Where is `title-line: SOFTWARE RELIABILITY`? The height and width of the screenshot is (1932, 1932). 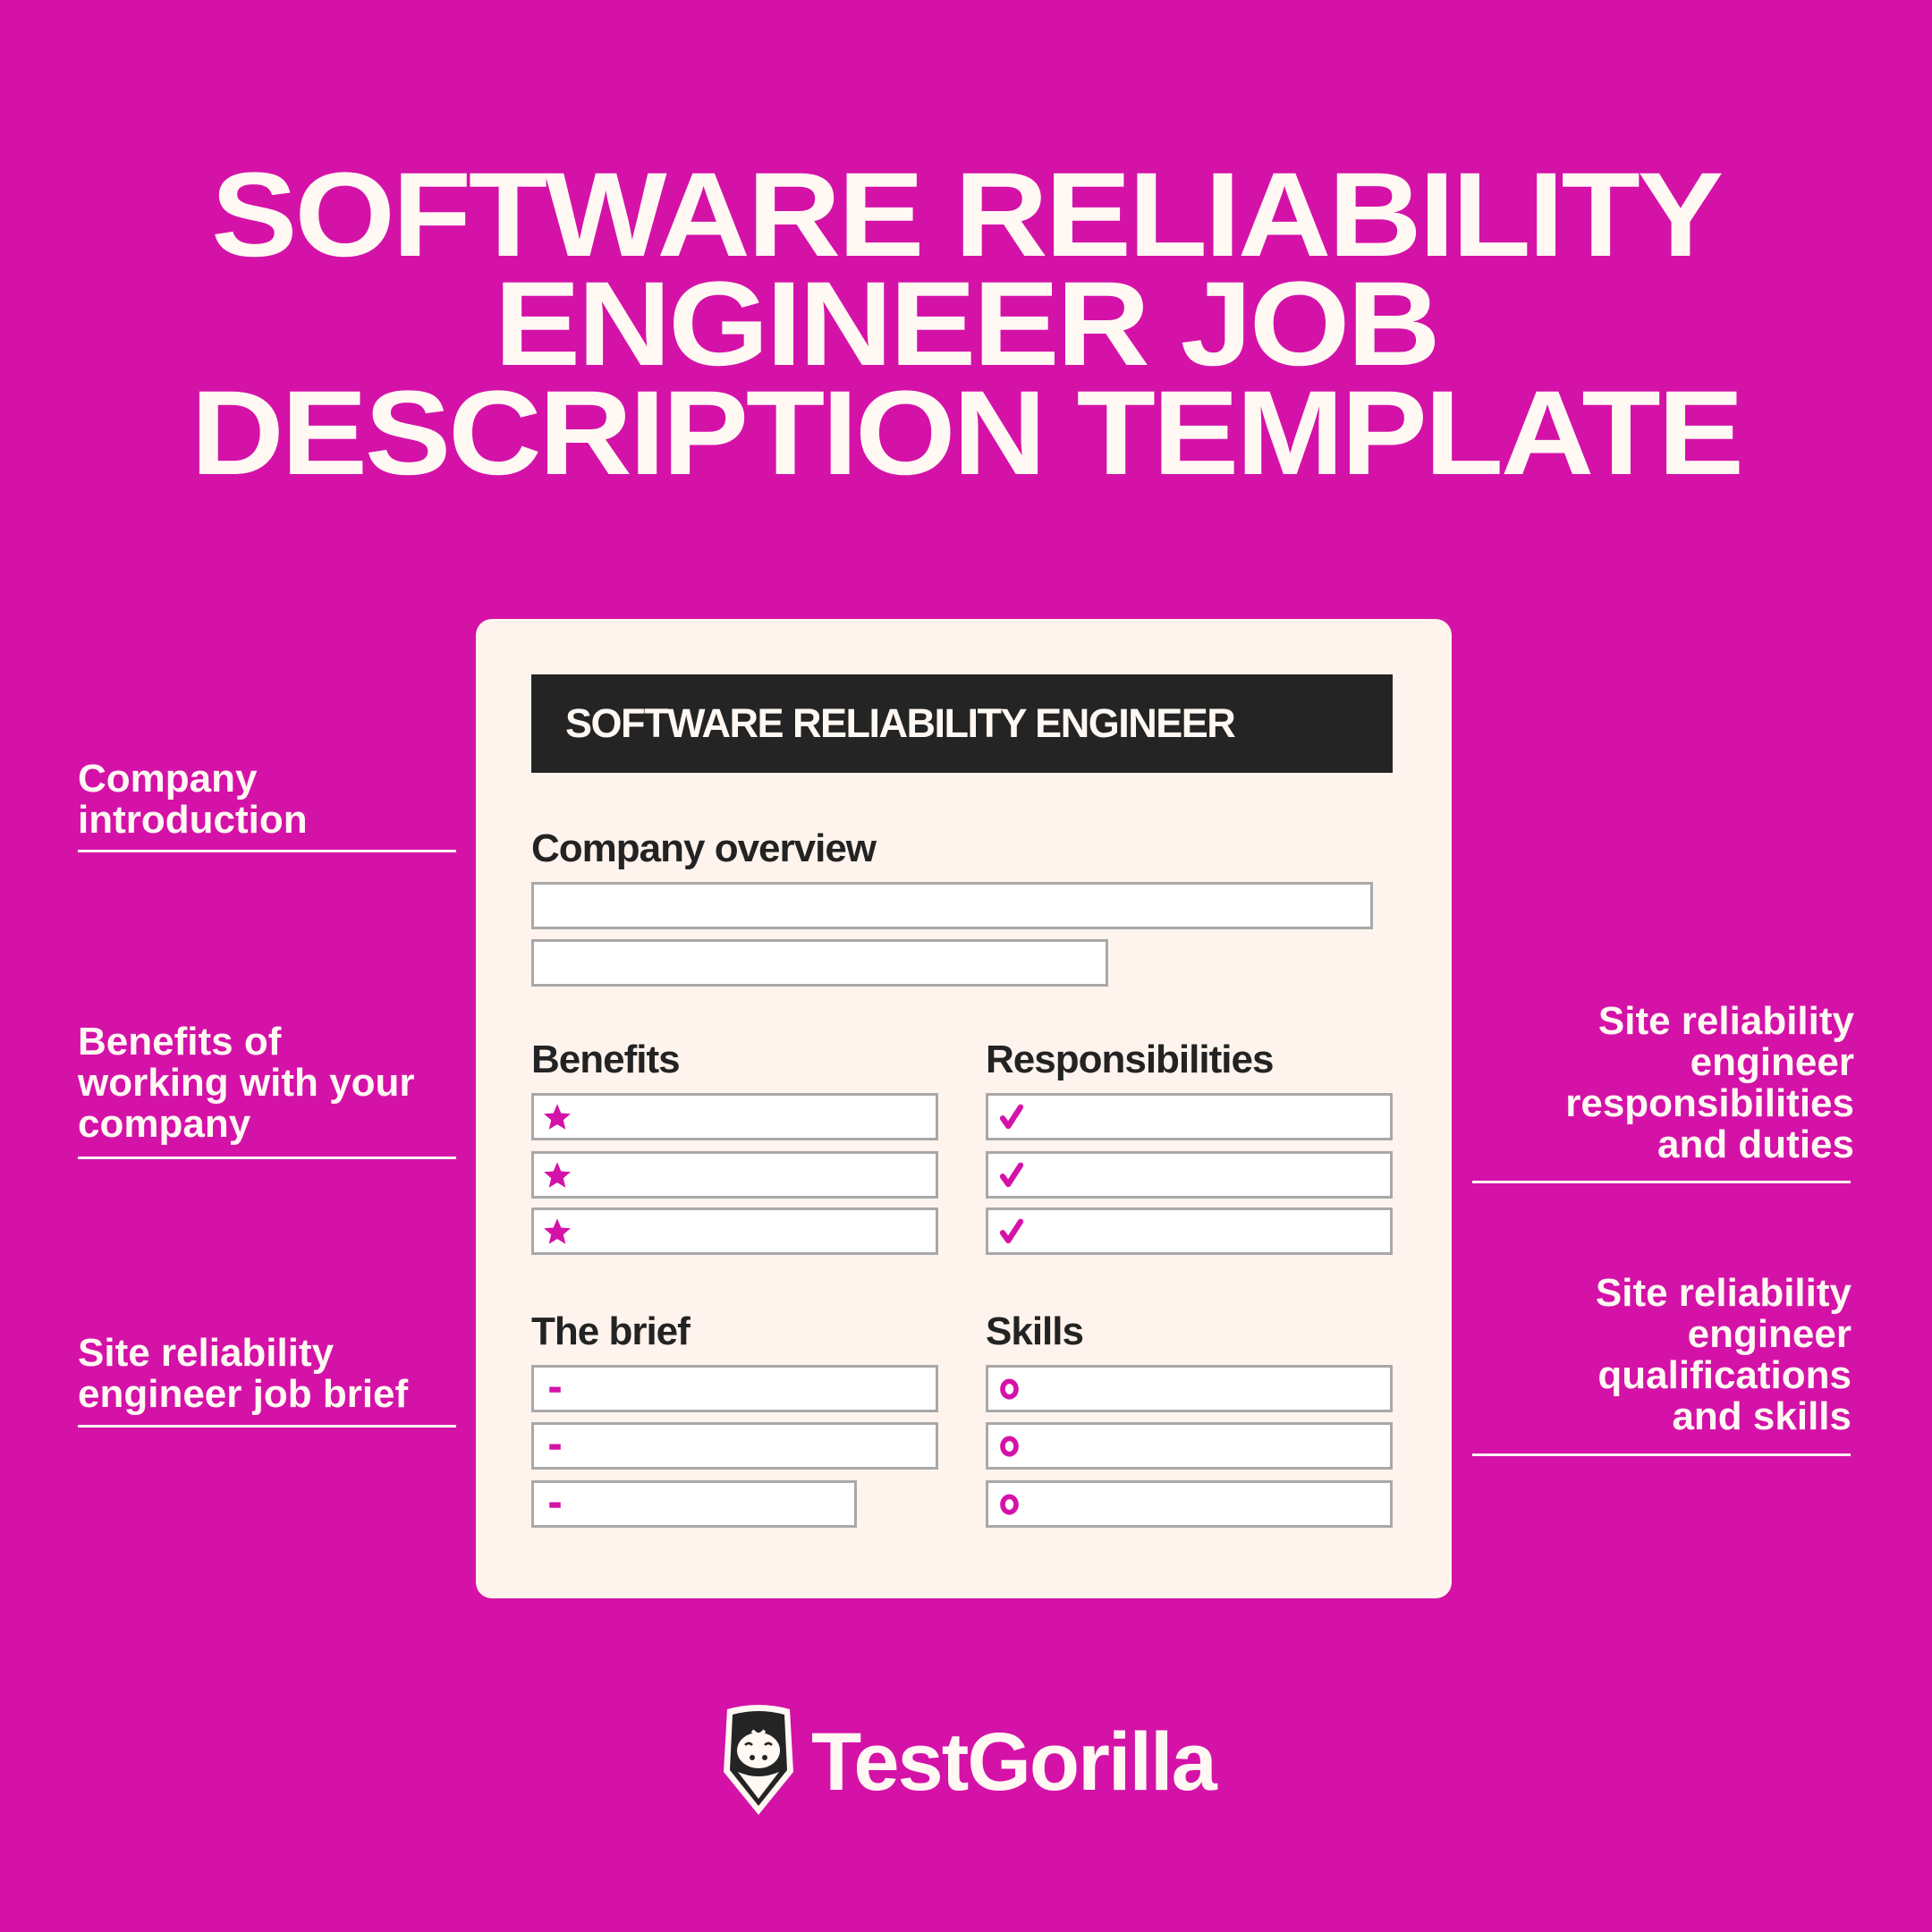 title-line: SOFTWARE RELIABILITY is located at coordinates (967, 215).